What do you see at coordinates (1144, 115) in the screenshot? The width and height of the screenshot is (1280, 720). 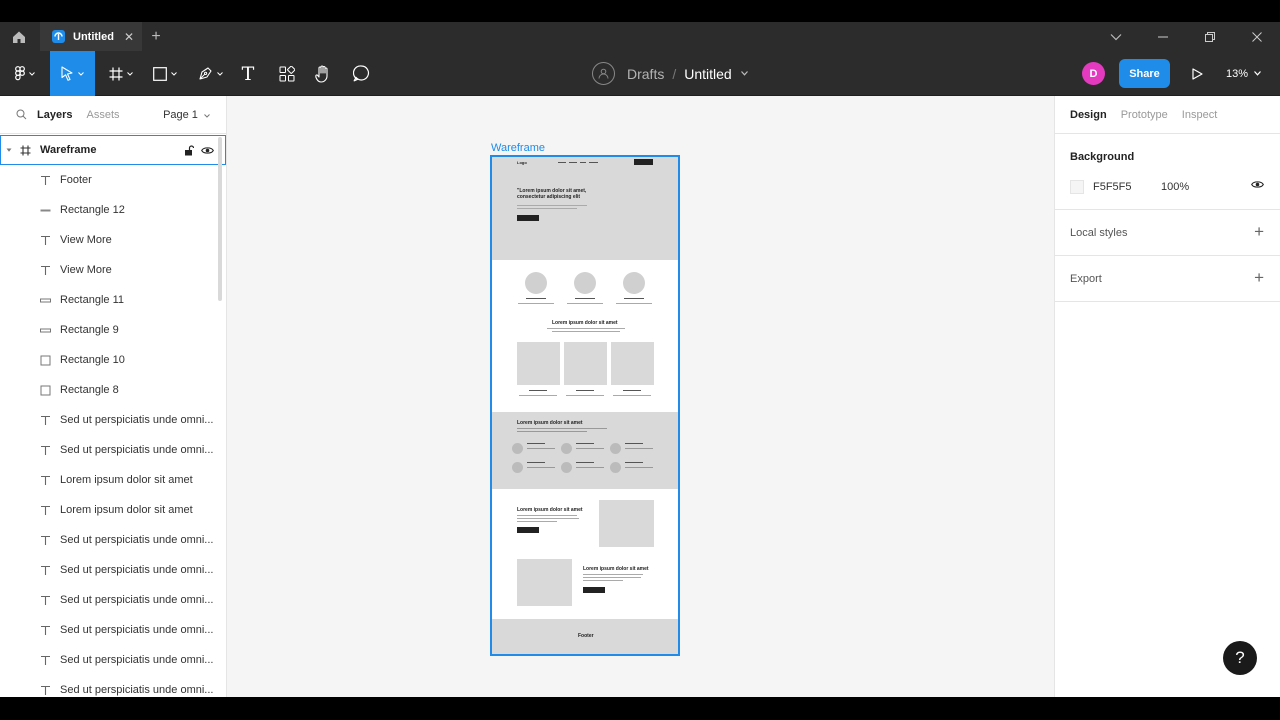 I see `tab-prototype: Prototype` at bounding box center [1144, 115].